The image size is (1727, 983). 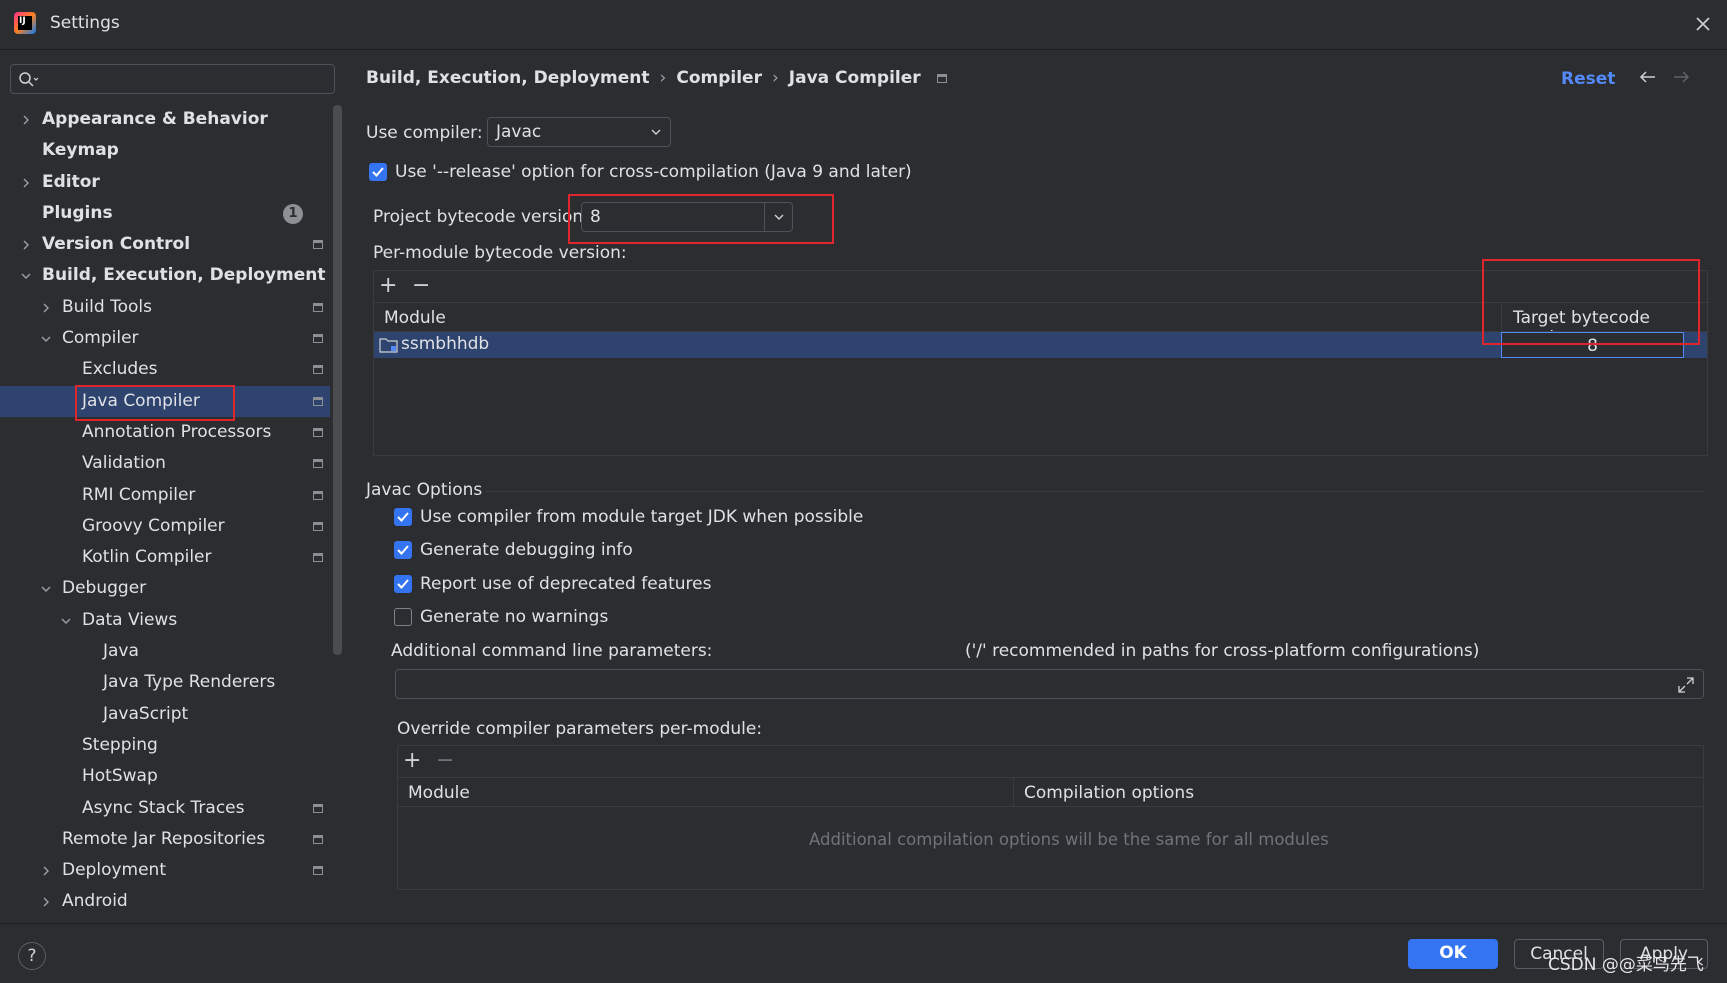 I want to click on sidebar-item-appearance: Appearance & Behavior, so click(x=165, y=119).